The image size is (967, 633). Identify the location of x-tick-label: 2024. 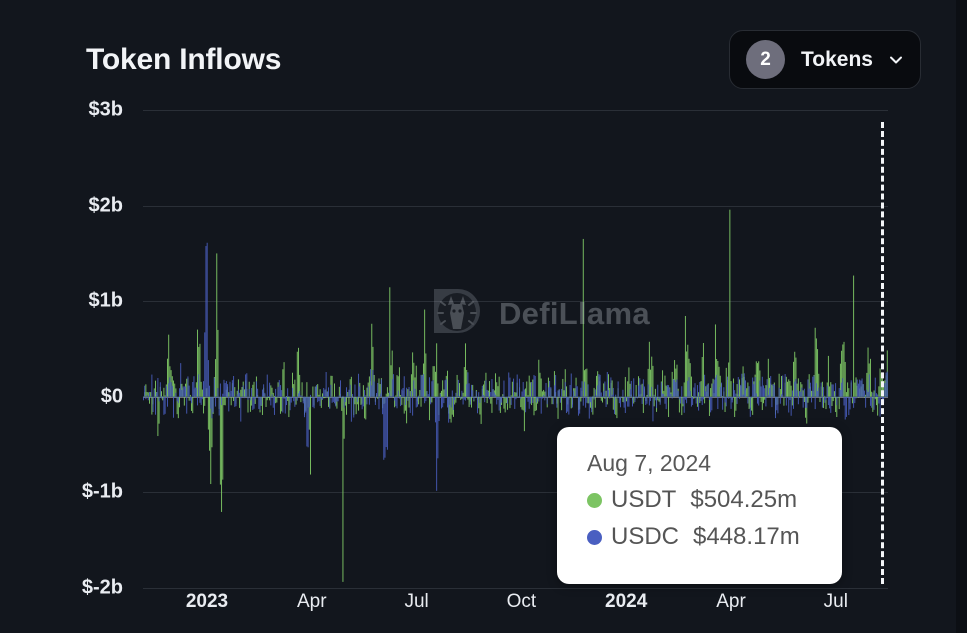
(626, 601).